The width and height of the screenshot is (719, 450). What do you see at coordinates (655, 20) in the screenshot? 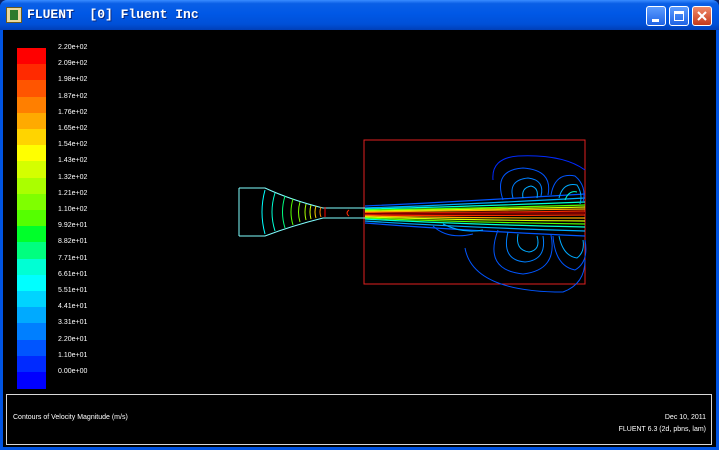
I see `minimize-icon` at bounding box center [655, 20].